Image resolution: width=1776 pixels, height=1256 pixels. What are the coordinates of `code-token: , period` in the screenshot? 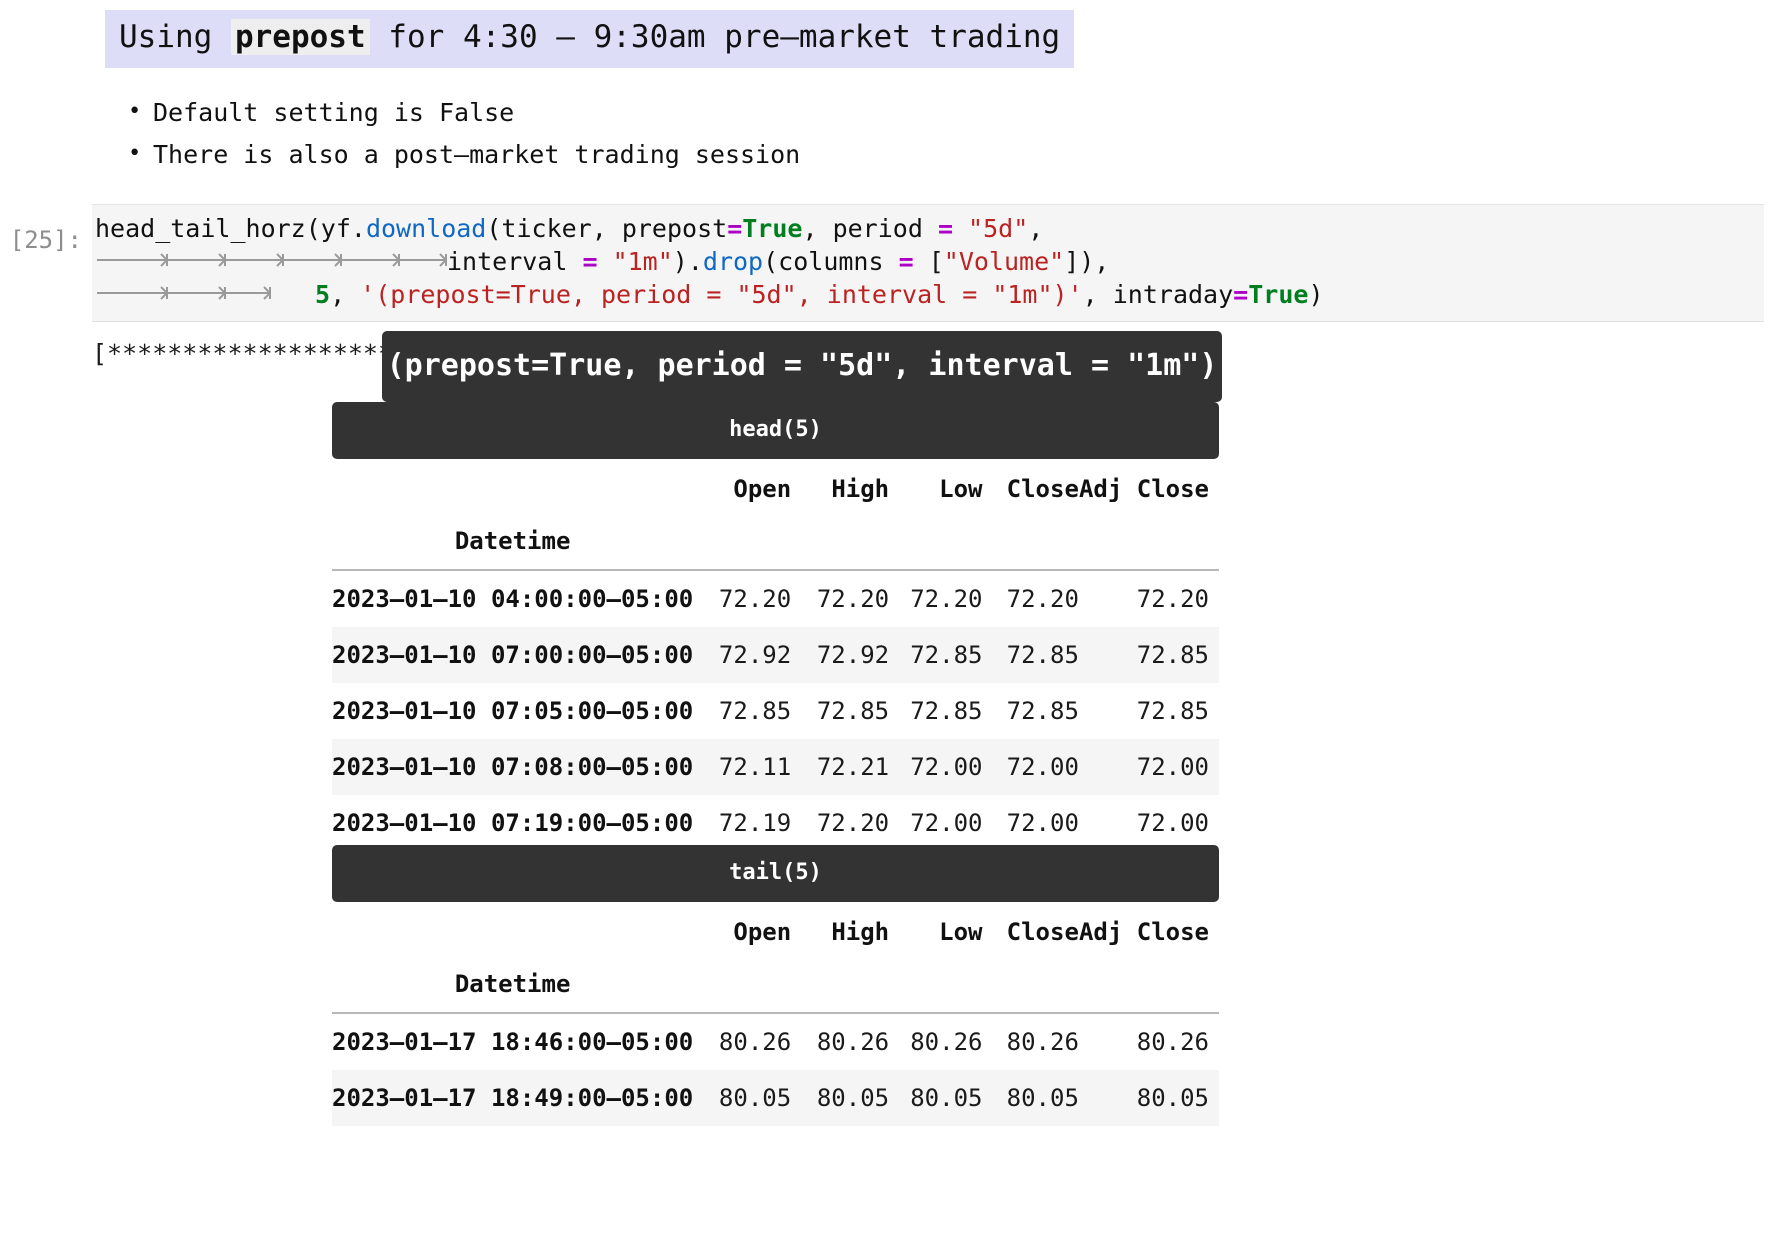 It's located at (870, 228).